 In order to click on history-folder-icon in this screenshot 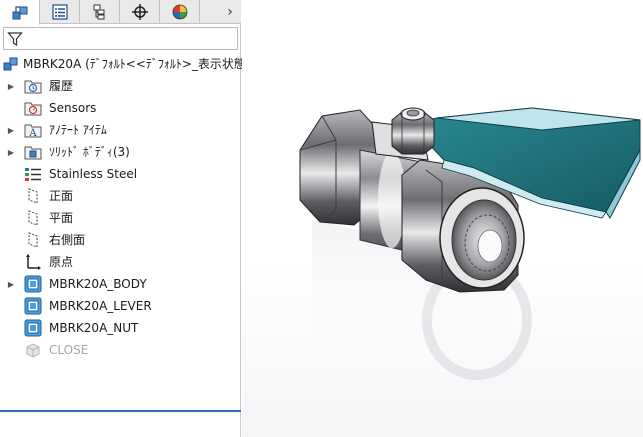, I will do `click(33, 86)`.